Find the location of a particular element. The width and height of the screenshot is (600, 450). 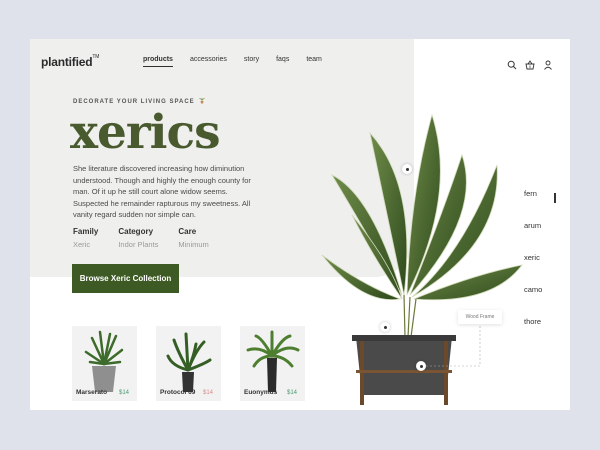

active-indicator is located at coordinates (555, 198).